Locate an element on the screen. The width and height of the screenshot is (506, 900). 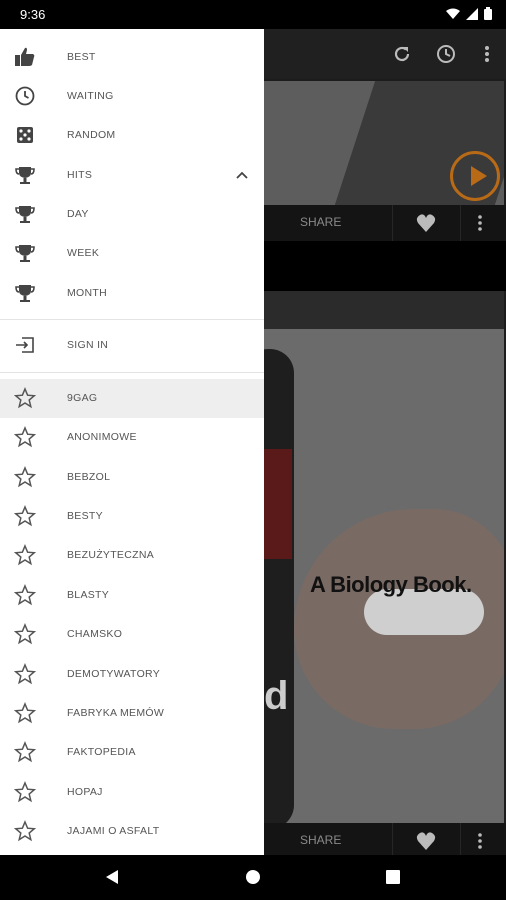
drawer-item-besty: BESTY is located at coordinates (132, 516).